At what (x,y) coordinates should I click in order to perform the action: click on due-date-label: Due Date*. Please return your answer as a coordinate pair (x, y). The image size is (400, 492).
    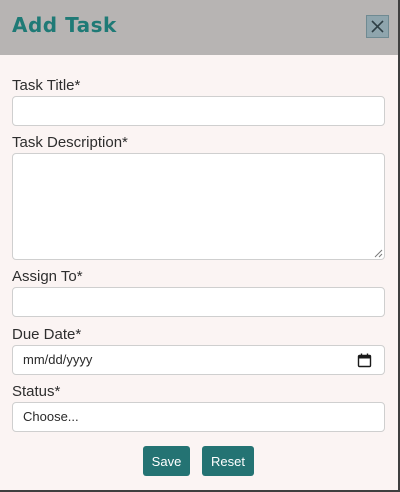
    Looking at the image, I should click on (47, 334).